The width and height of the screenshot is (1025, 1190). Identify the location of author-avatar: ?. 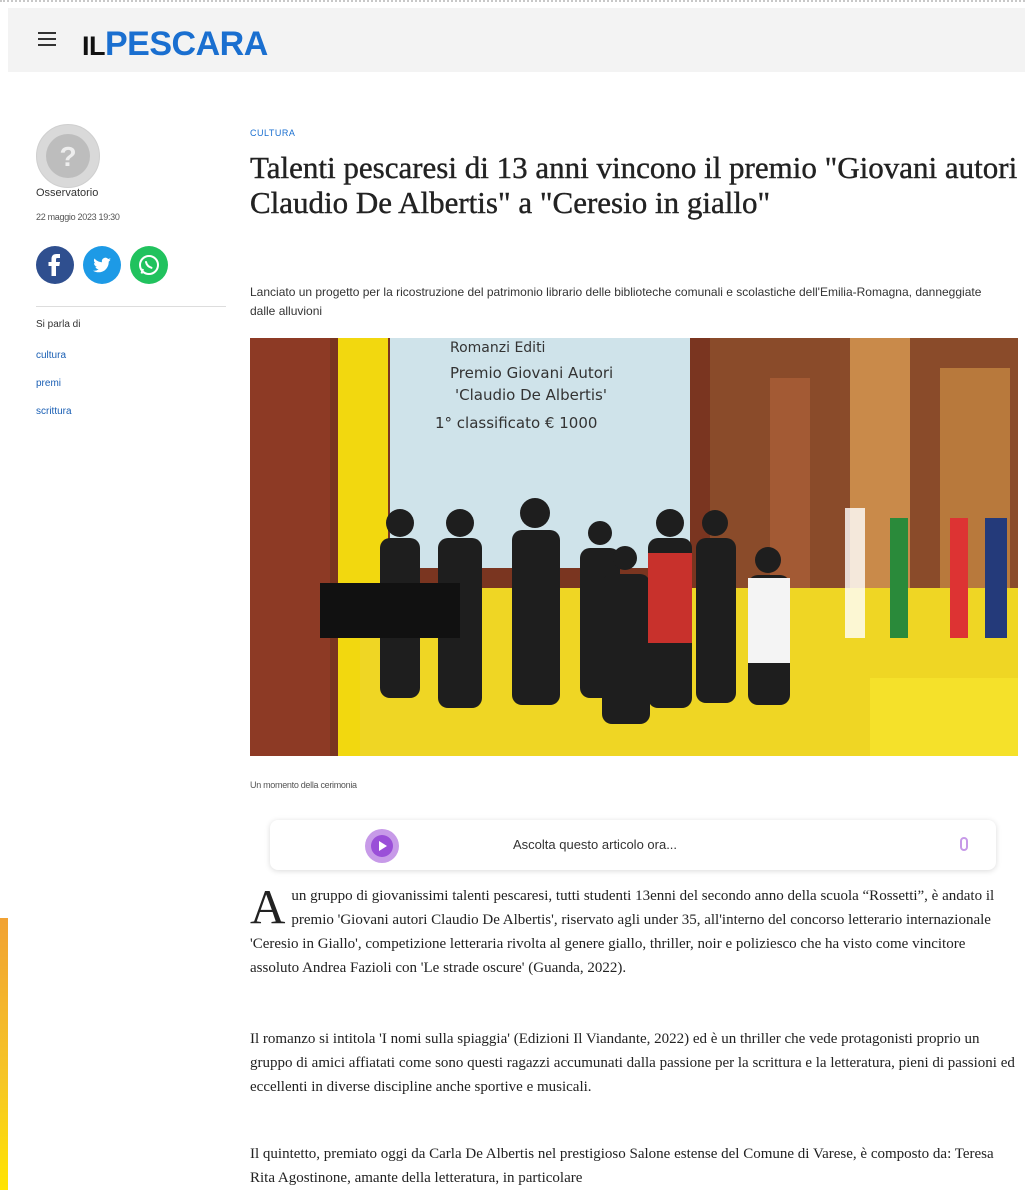
(68, 156).